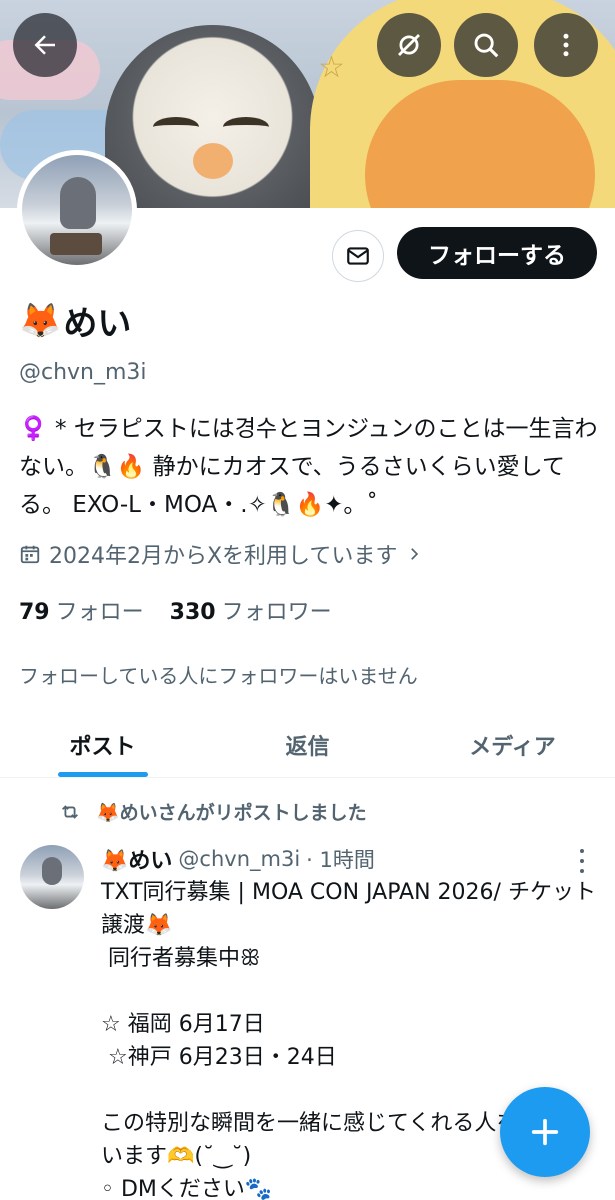 The height and width of the screenshot is (1200, 615). I want to click on tab-label: ポスト, so click(102, 747).